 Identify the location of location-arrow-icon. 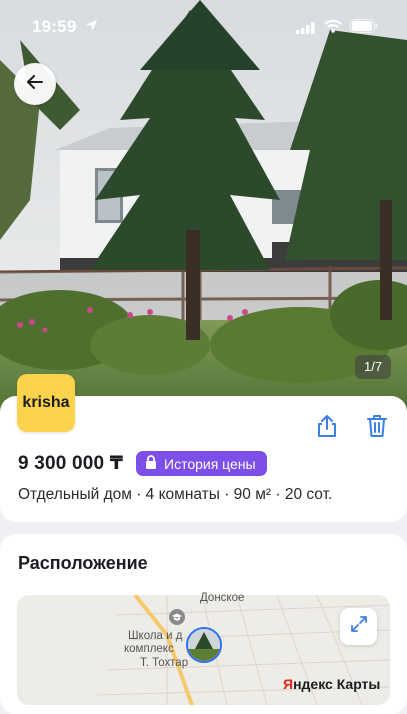
(91, 28).